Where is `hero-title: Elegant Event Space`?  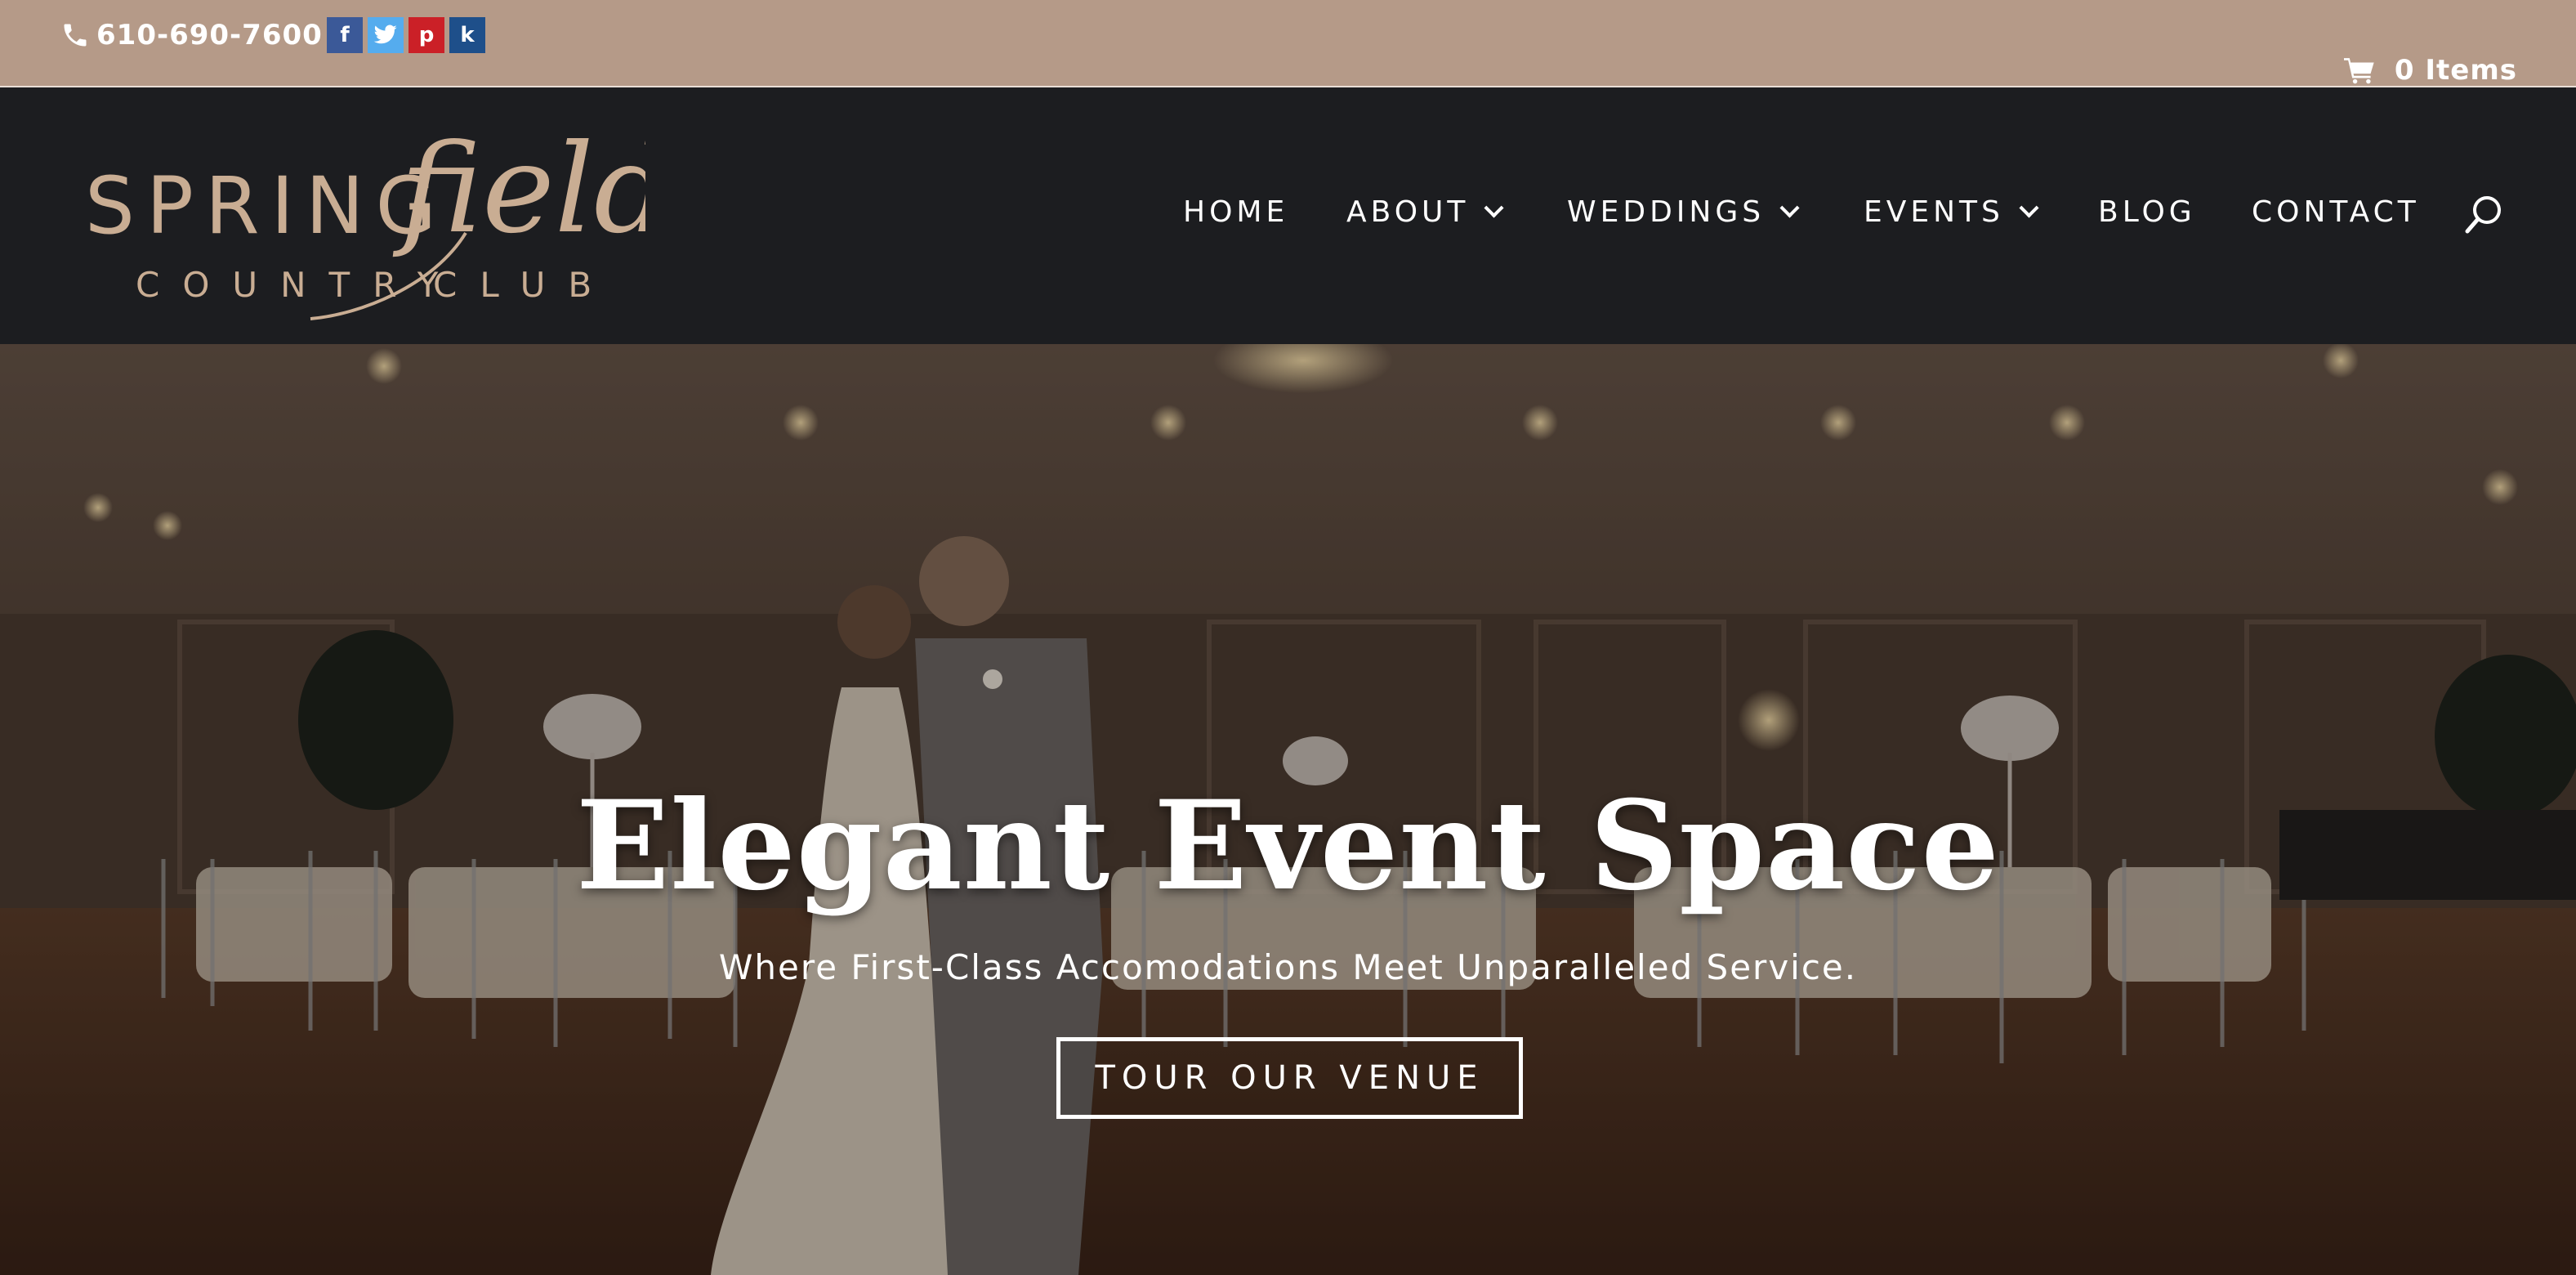
hero-title: Elegant Event Space is located at coordinates (1288, 846).